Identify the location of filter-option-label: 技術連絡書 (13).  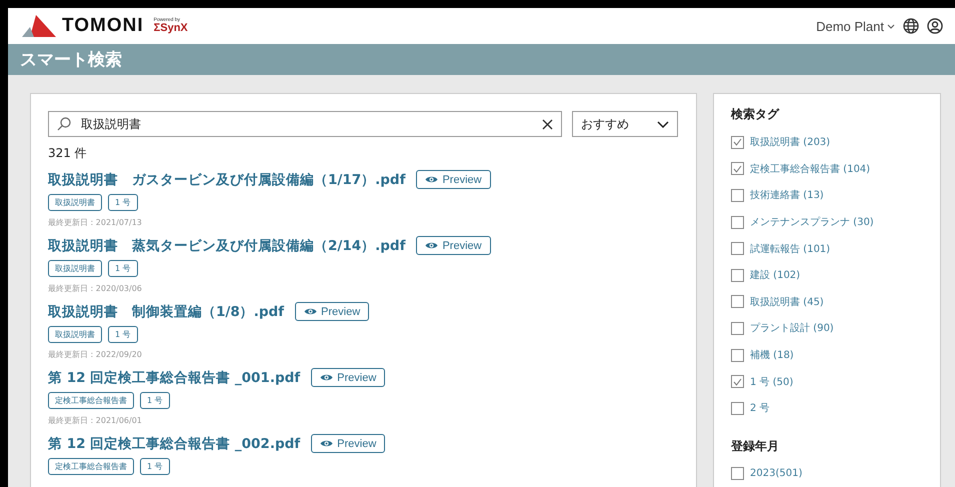
(787, 195).